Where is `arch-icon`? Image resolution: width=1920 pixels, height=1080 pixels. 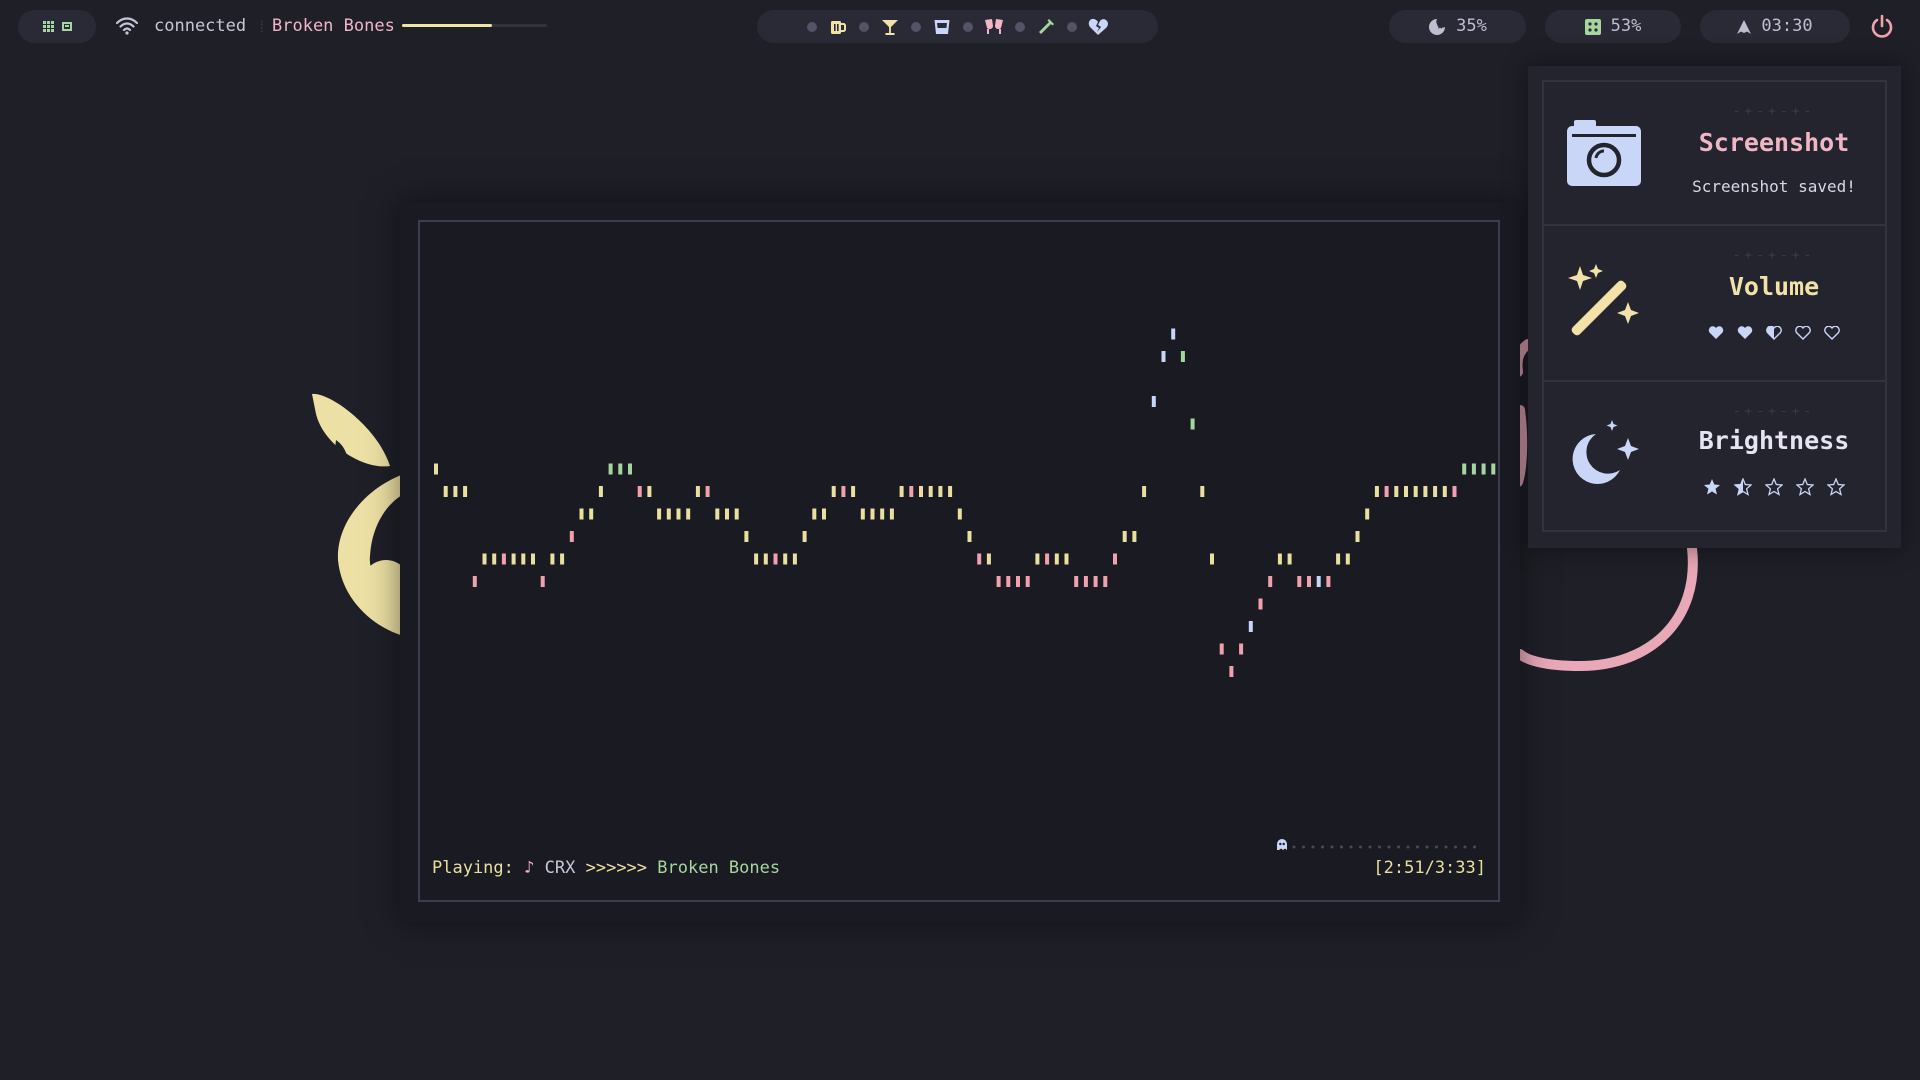 arch-icon is located at coordinates (1744, 26).